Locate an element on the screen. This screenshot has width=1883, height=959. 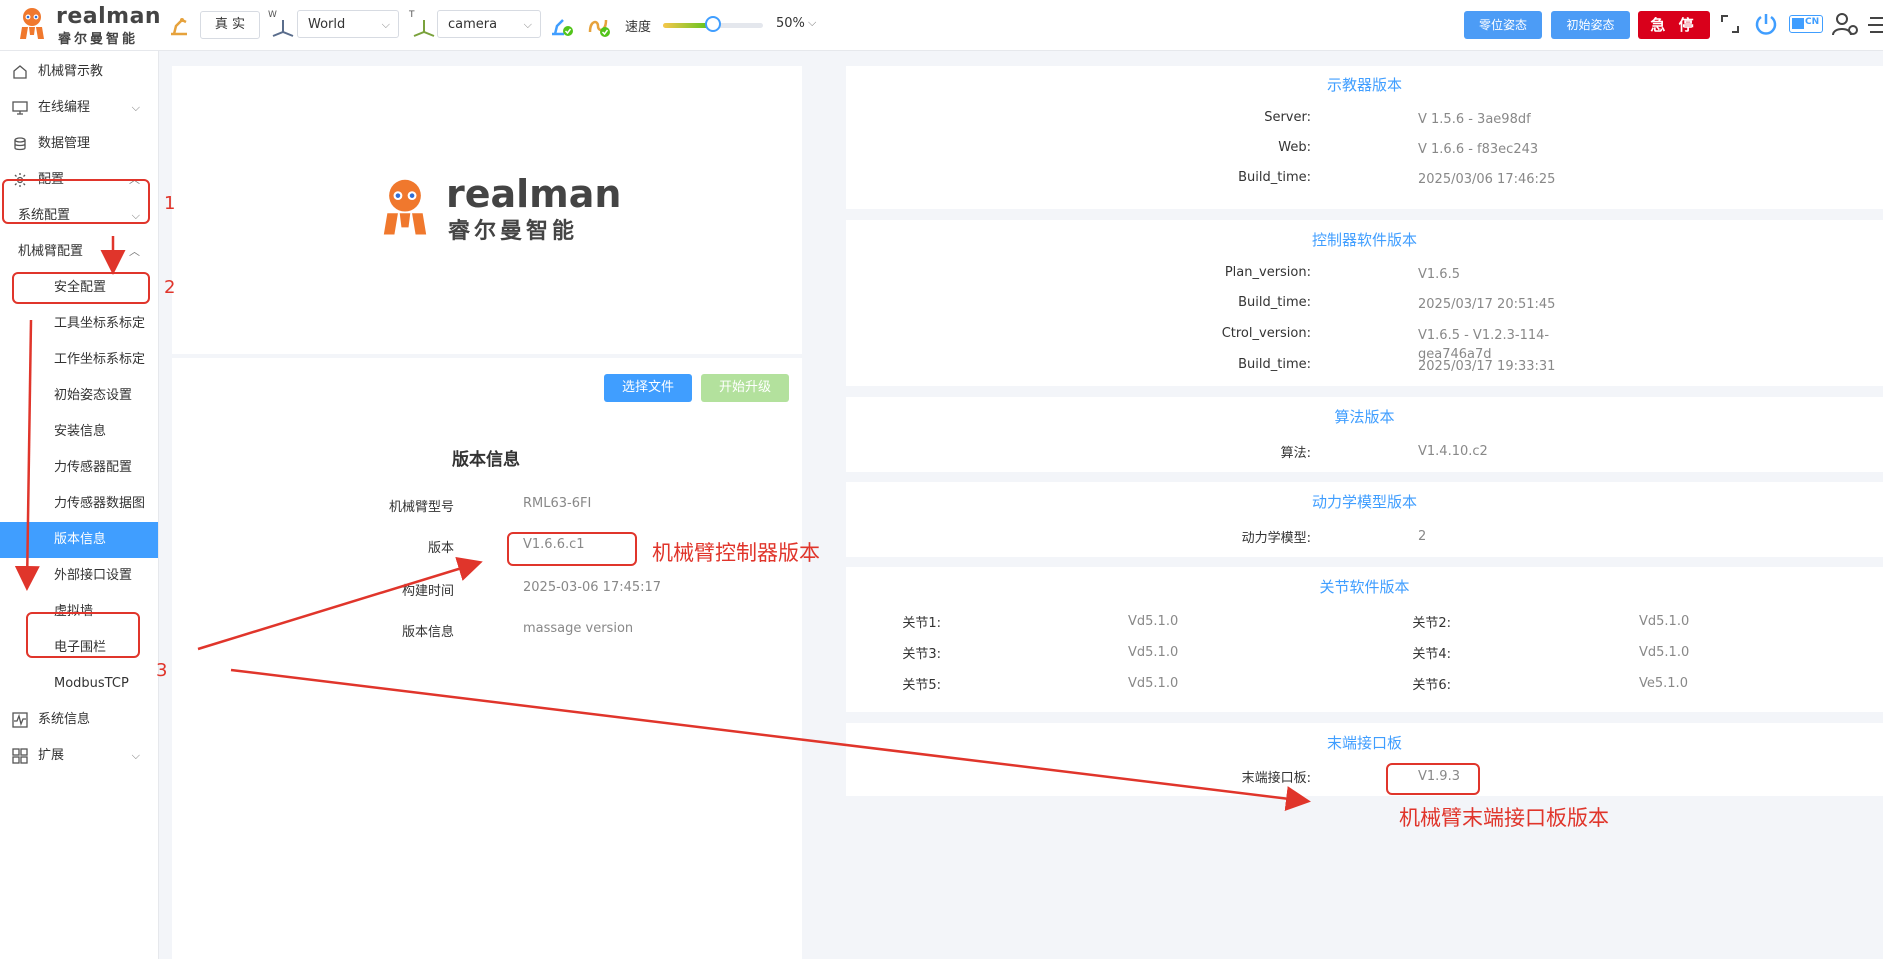
joint6-value: Ve5.1.0 is located at coordinates (1663, 683).